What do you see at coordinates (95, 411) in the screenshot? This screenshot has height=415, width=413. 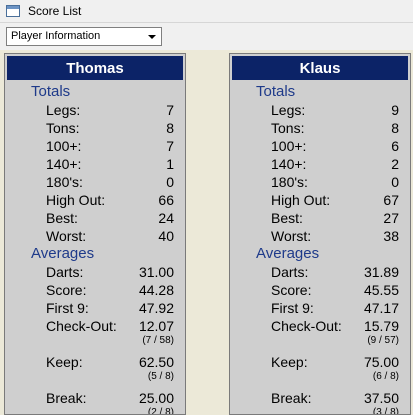 I see `stat-detail-break: (2 / 8)` at bounding box center [95, 411].